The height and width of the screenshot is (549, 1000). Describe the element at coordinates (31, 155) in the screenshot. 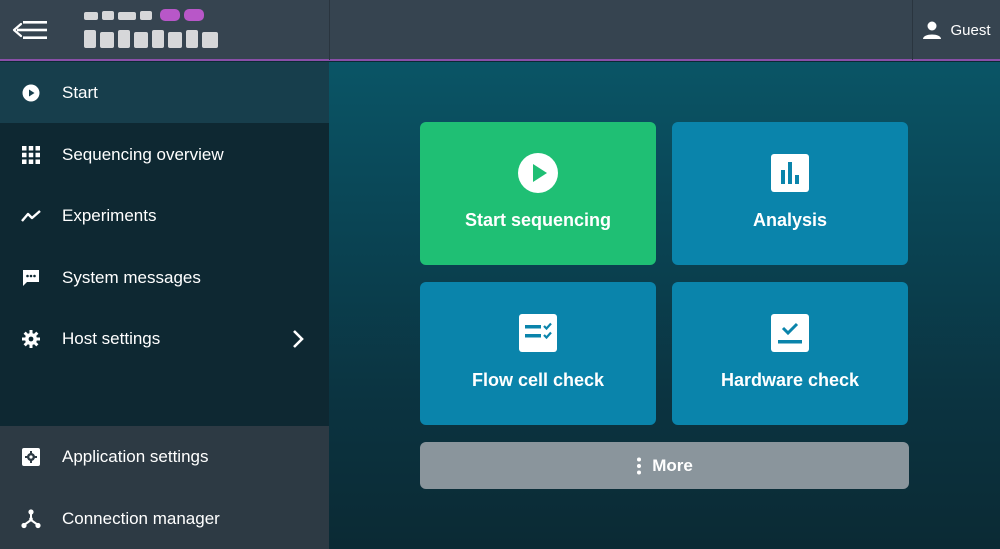

I see `grid-icon` at that location.